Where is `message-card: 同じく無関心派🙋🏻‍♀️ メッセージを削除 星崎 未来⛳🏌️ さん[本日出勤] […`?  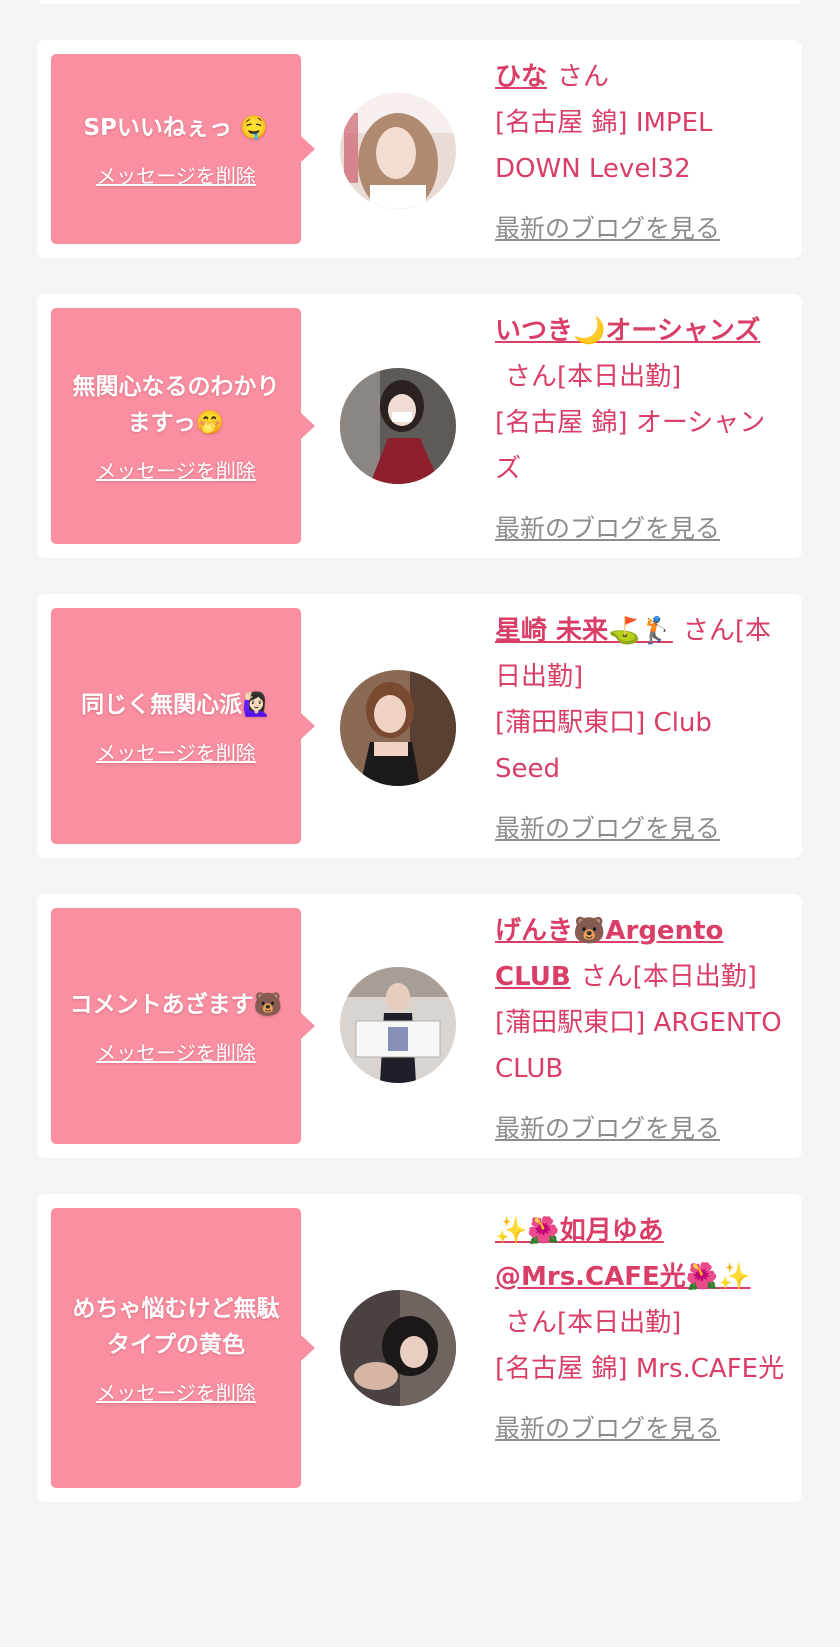 message-card: 同じく無関心派🙋🏻‍♀️ メッセージを削除 星崎 未来⛳🏌️ さん[本日出勤] [… is located at coordinates (419, 726).